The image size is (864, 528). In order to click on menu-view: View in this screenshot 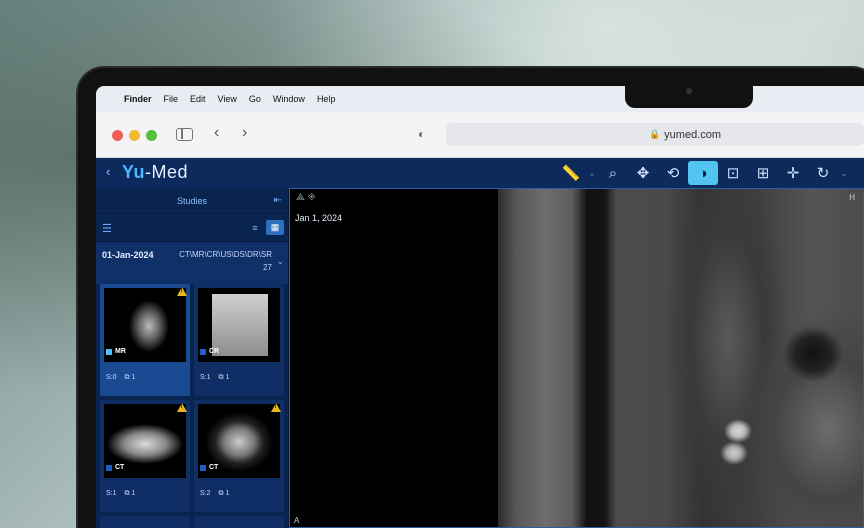, I will do `click(227, 99)`.